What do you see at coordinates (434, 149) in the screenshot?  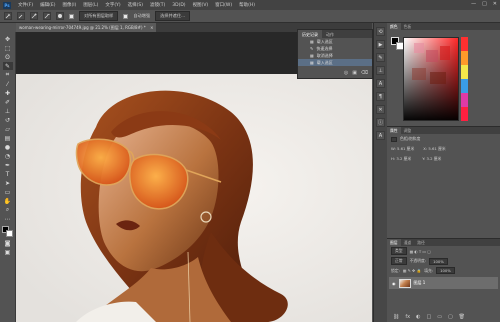 I see `properties-x-value: X: 5.61 厘米` at bounding box center [434, 149].